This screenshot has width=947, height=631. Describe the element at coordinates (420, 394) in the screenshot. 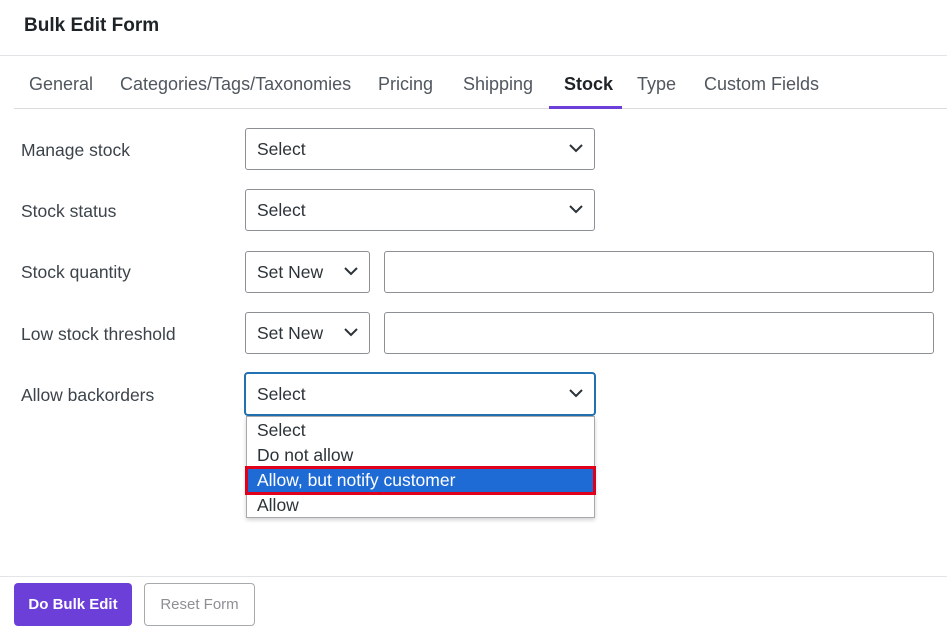

I see `allow-backorders-select: Select` at that location.